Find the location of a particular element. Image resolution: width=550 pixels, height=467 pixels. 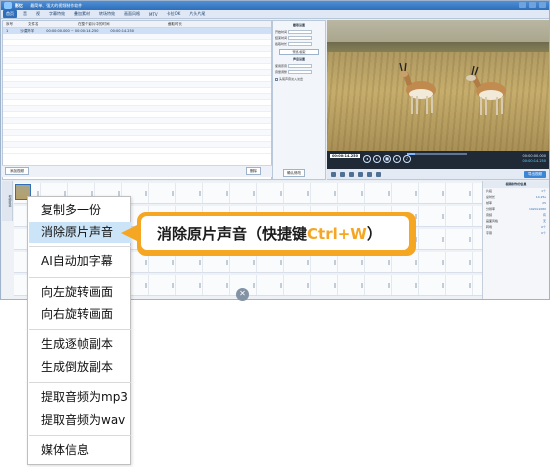

title-bar: 影忆 最简单、强大的视频制作软件 is located at coordinates (275, 5).